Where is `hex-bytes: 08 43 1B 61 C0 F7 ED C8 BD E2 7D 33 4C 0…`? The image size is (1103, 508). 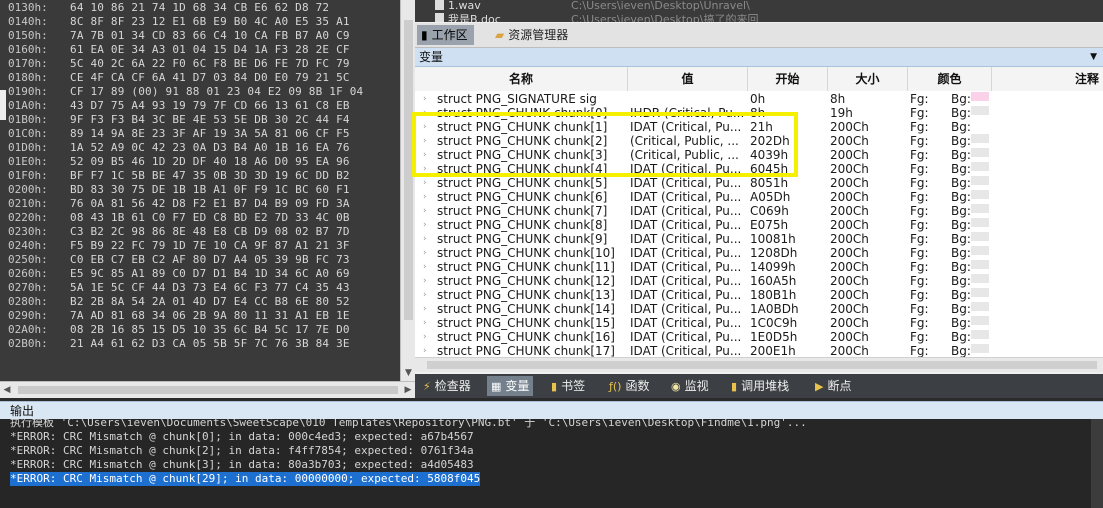
hex-bytes: 08 43 1B 61 C0 F7 ED C8 BD E2 7D 33 4C 0… is located at coordinates (210, 218).